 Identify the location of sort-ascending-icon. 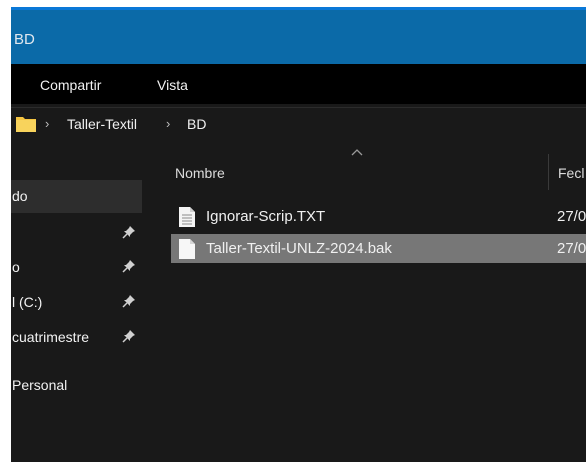
(357, 152).